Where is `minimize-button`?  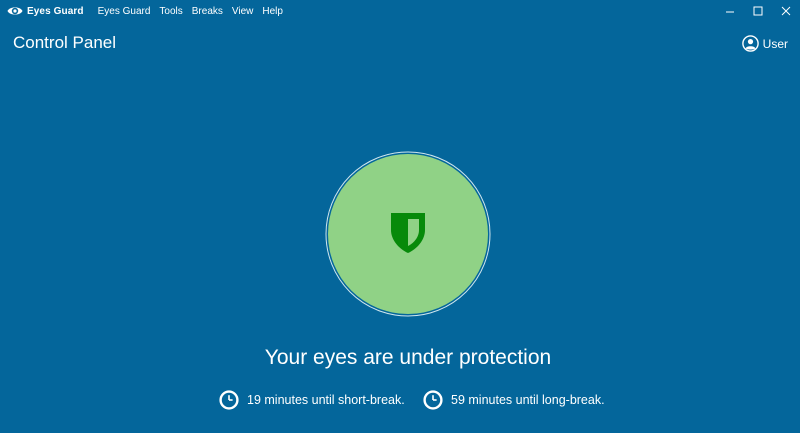
minimize-button is located at coordinates (730, 11).